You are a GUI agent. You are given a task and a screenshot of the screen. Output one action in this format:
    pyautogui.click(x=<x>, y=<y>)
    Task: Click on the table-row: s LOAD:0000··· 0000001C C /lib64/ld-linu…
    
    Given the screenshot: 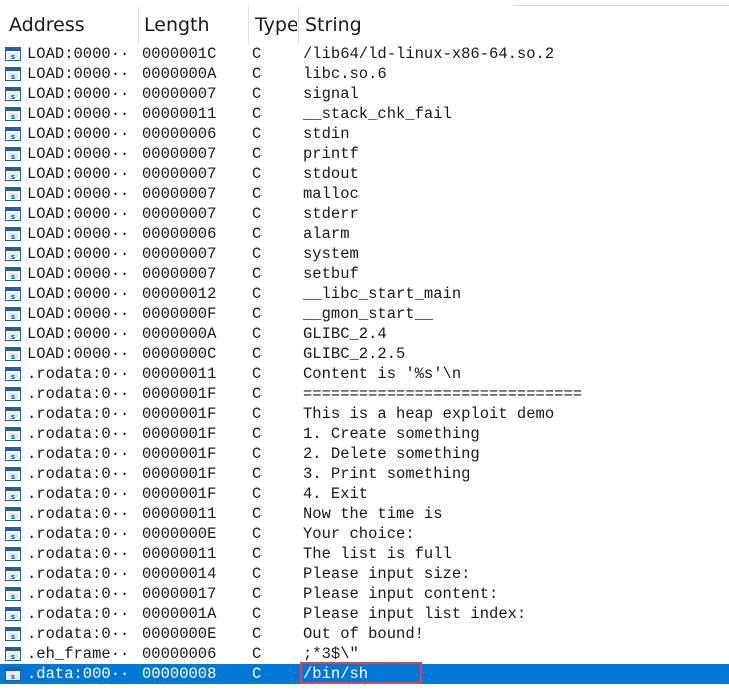 What is the action you would take?
    pyautogui.click(x=364, y=54)
    